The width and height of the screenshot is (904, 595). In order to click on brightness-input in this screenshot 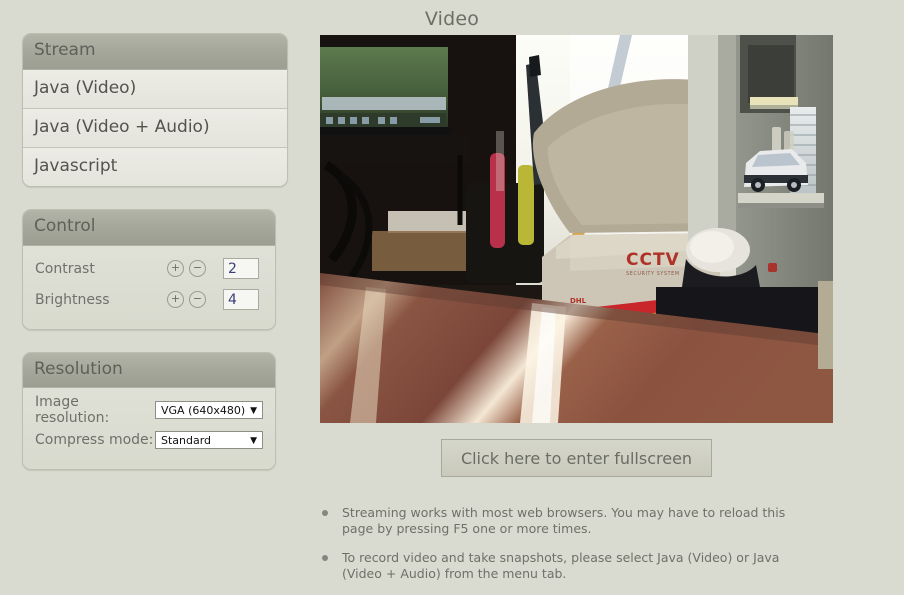, I will do `click(241, 300)`.